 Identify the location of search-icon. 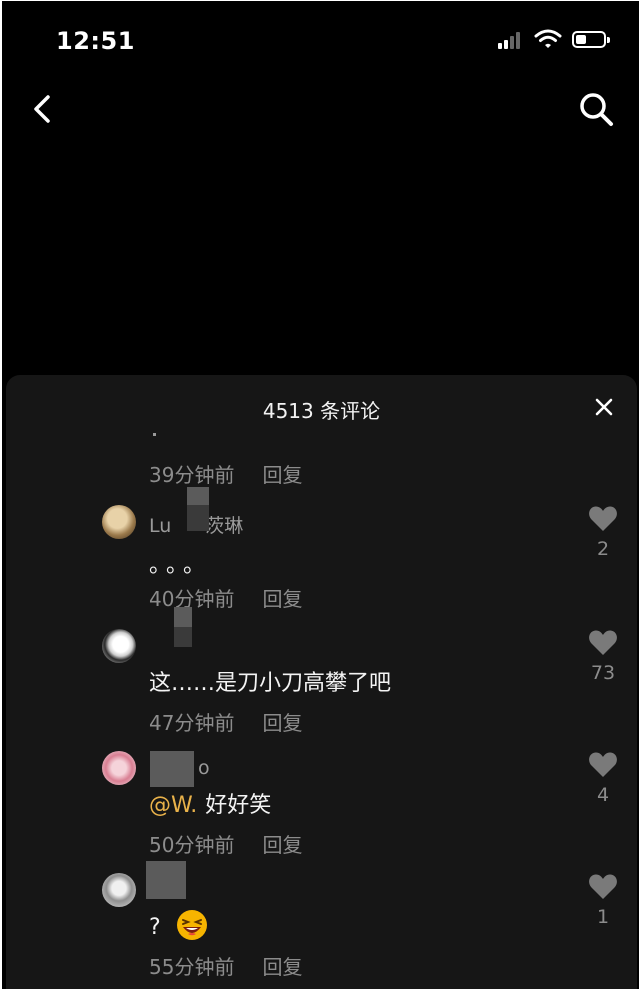
(596, 109).